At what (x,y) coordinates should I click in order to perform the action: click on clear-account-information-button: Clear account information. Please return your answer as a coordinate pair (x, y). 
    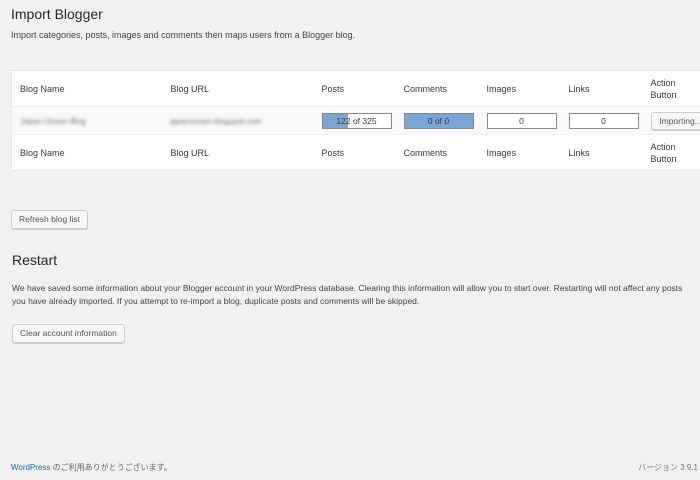
    Looking at the image, I should click on (68, 333).